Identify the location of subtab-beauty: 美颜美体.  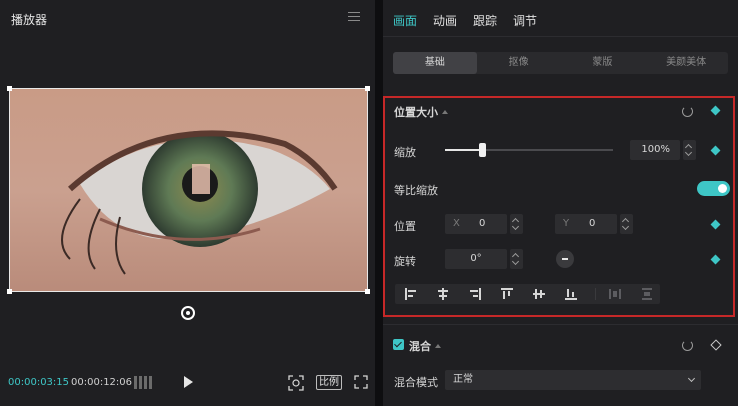
(686, 63).